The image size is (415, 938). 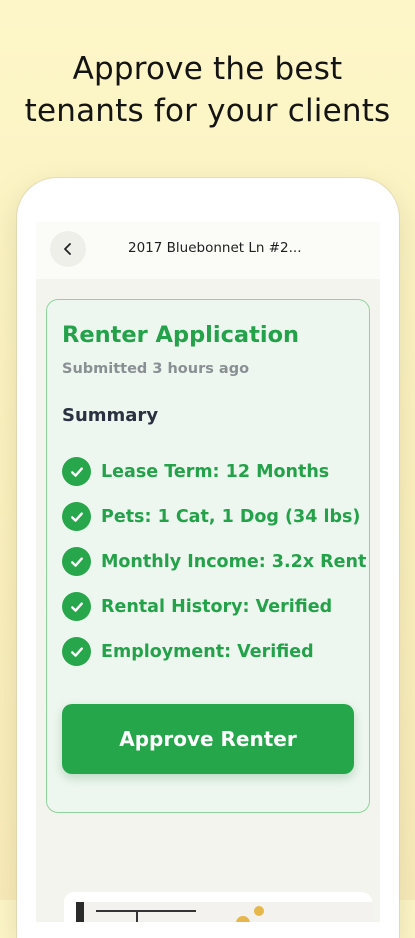 I want to click on summary-item-pets: Pets: 1 Cat, 1 Dog (34 lbs), so click(x=212, y=516).